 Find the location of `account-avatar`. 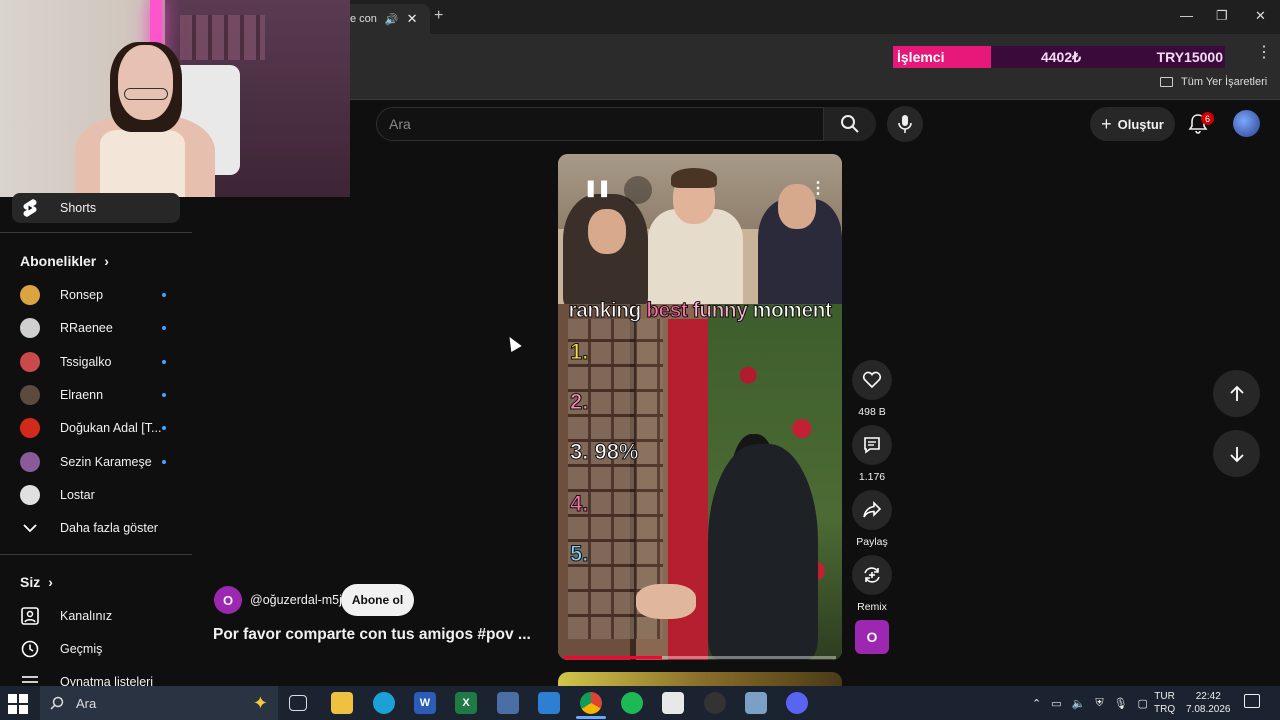

account-avatar is located at coordinates (1246, 123).